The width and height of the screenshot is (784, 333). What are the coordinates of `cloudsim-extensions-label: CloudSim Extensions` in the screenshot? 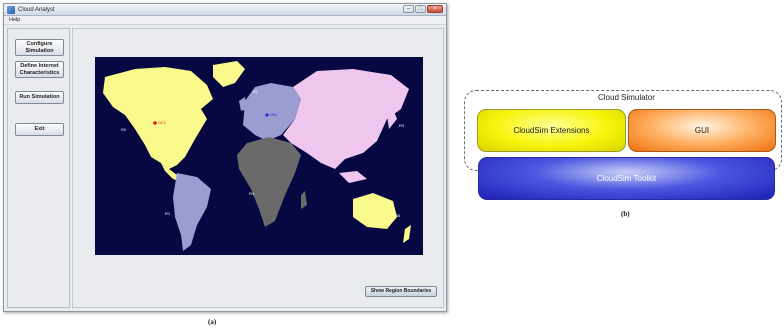 It's located at (551, 130).